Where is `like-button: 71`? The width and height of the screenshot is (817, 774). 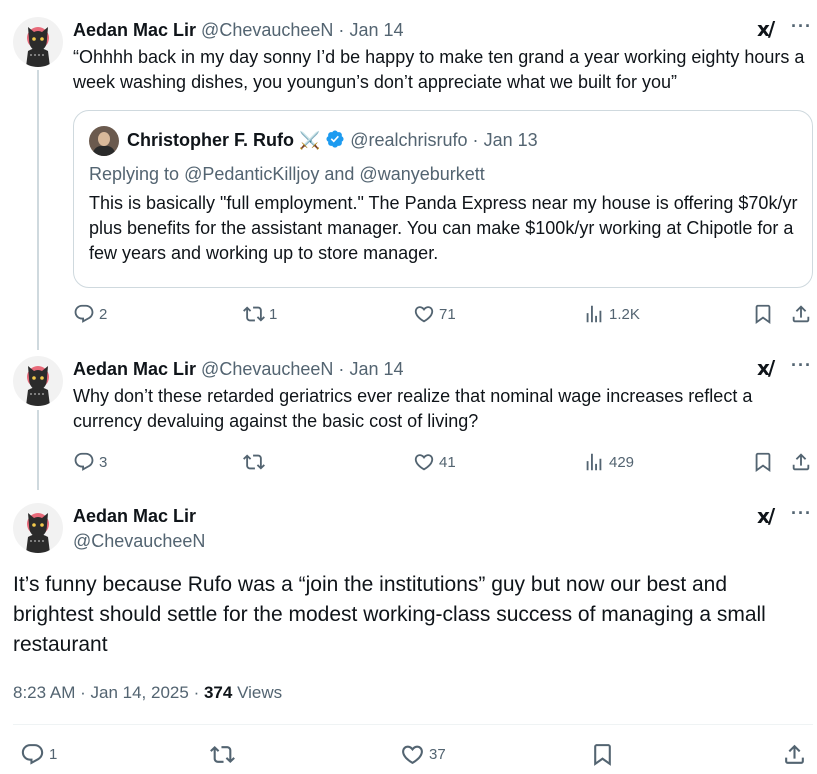 like-button: 71 is located at coordinates (434, 314).